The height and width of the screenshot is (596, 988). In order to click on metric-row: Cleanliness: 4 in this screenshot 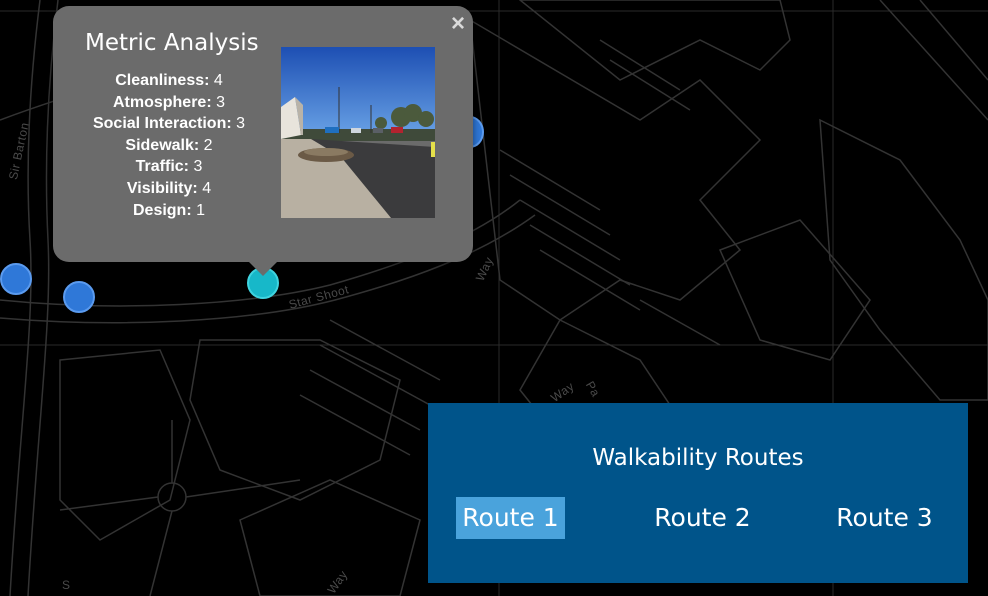, I will do `click(169, 81)`.